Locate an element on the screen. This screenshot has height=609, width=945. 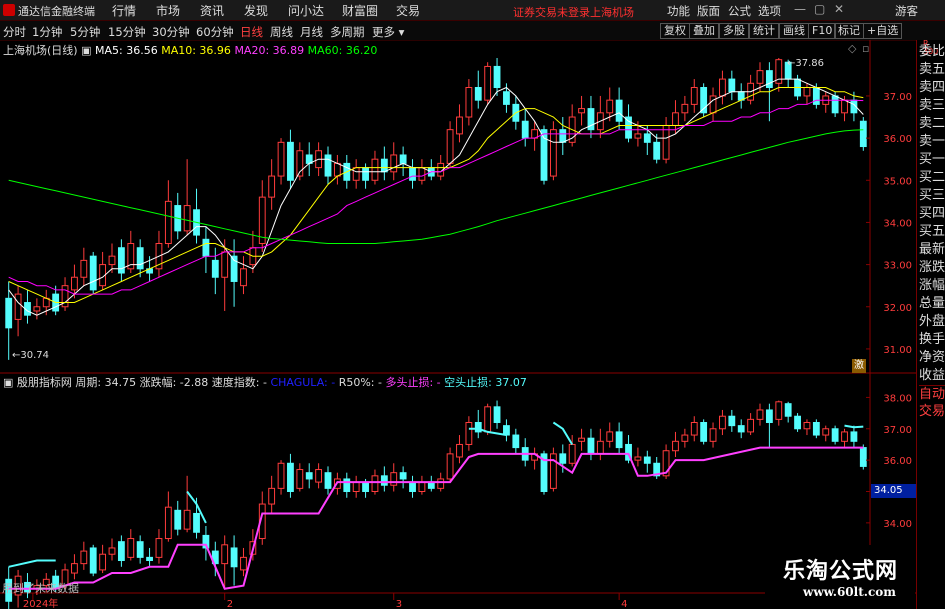
menu-functions: 功能 is located at coordinates (678, 11).